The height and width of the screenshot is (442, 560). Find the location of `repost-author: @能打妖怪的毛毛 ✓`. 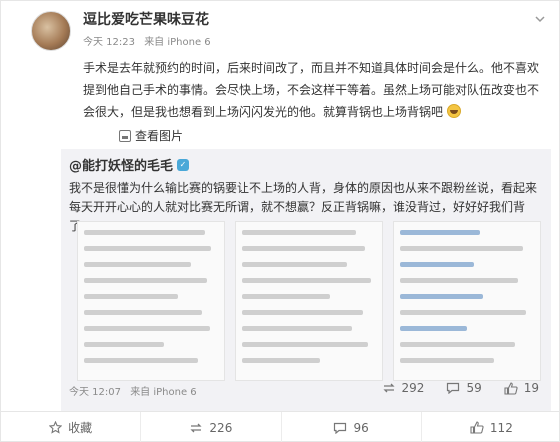

repost-author: @能打妖怪的毛毛 ✓ is located at coordinates (129, 164).